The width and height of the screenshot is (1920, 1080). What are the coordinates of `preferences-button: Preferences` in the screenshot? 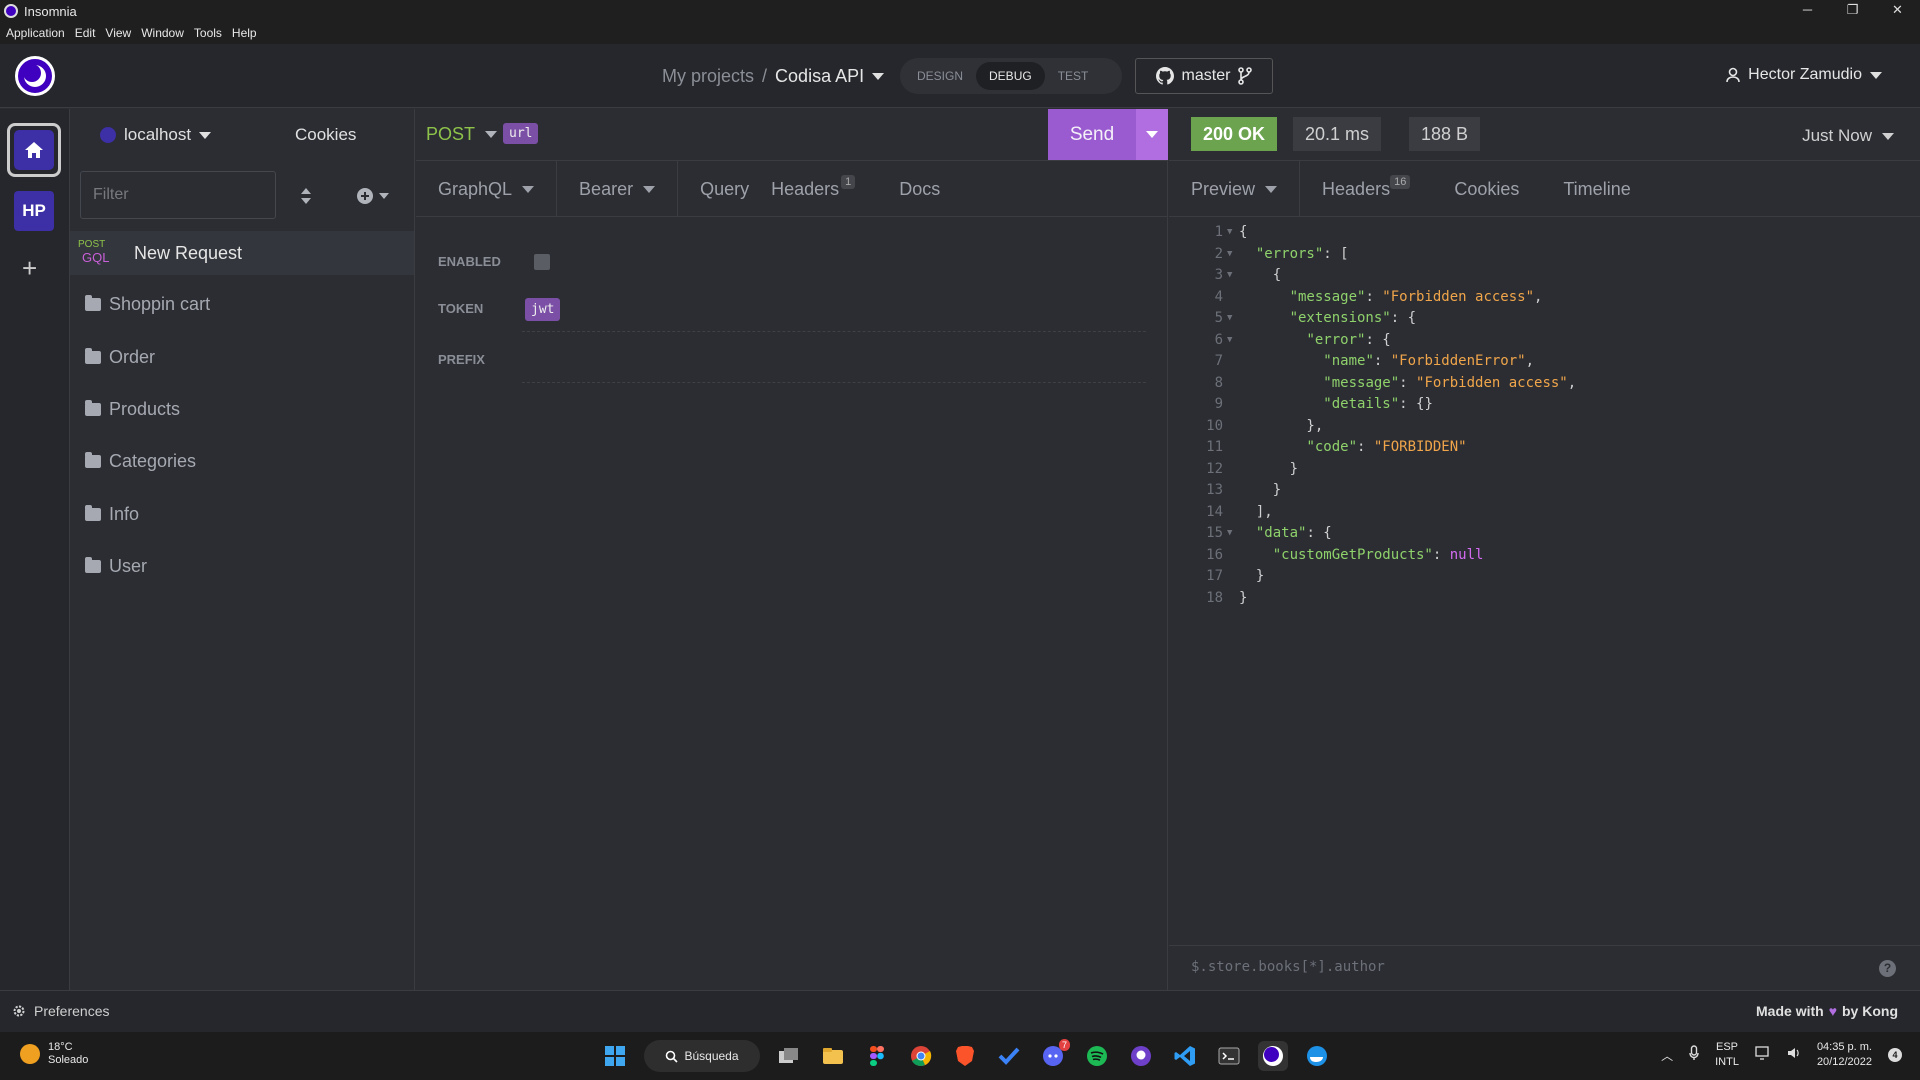 It's located at (60, 1011).